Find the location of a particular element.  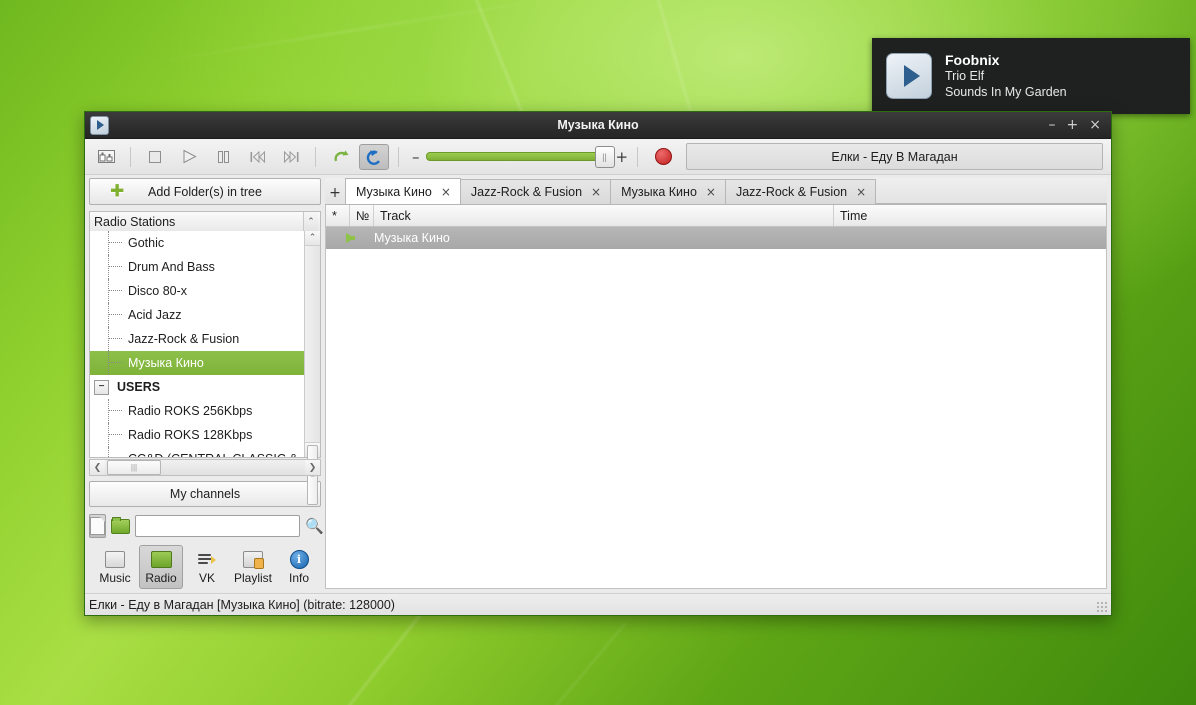

mode-button-music: Music is located at coordinates (115, 567).